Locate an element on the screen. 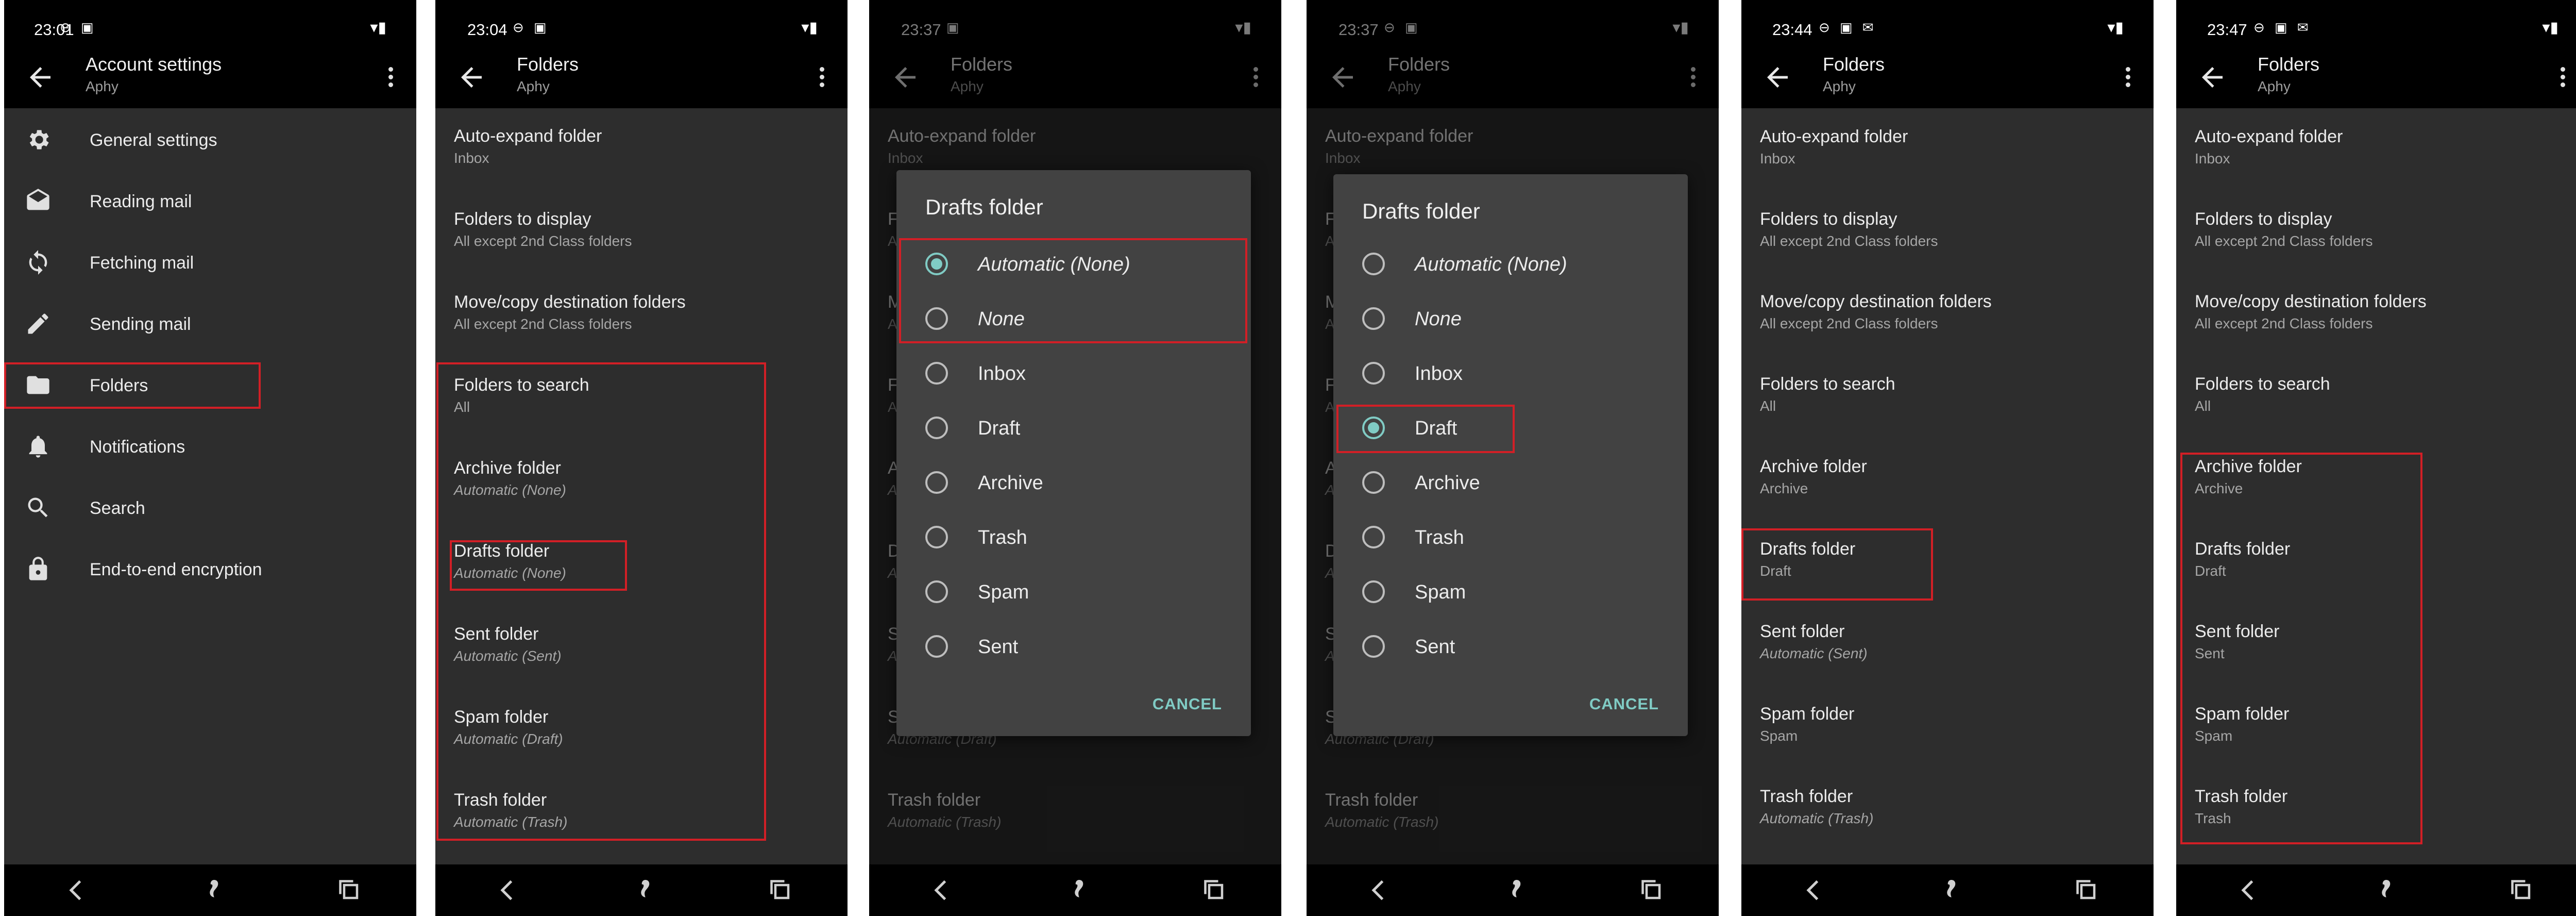 This screenshot has height=916, width=2576. menu-item-sending-mail: Sending mail is located at coordinates (210, 324).